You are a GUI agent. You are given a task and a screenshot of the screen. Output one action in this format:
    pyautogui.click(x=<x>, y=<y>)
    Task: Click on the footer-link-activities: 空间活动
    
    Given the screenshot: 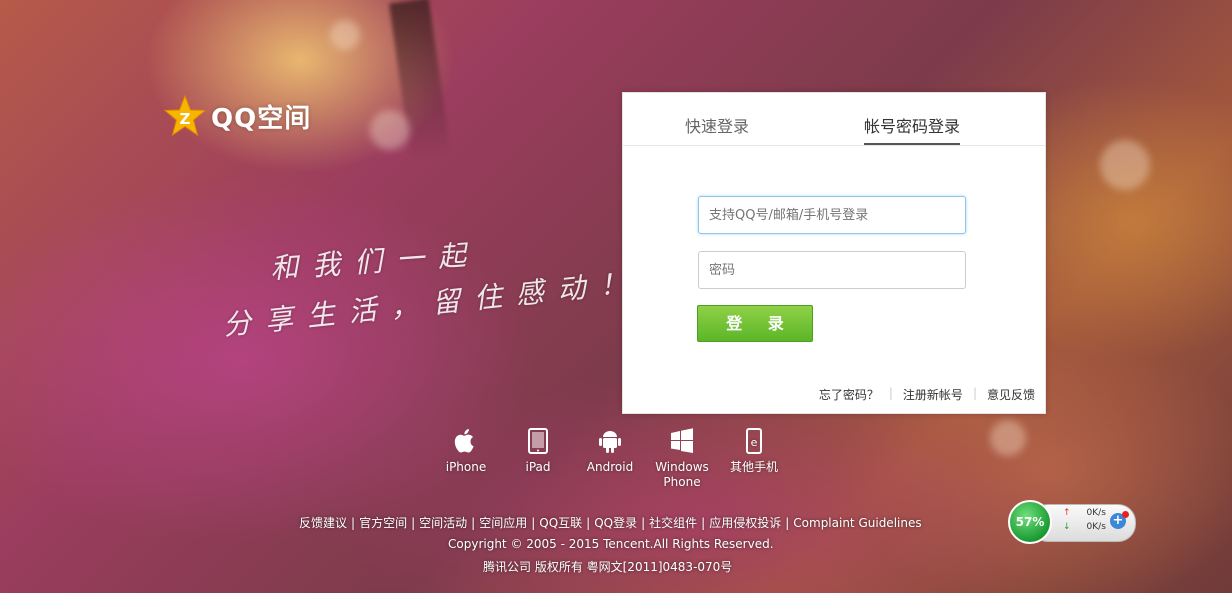 What is the action you would take?
    pyautogui.click(x=443, y=523)
    